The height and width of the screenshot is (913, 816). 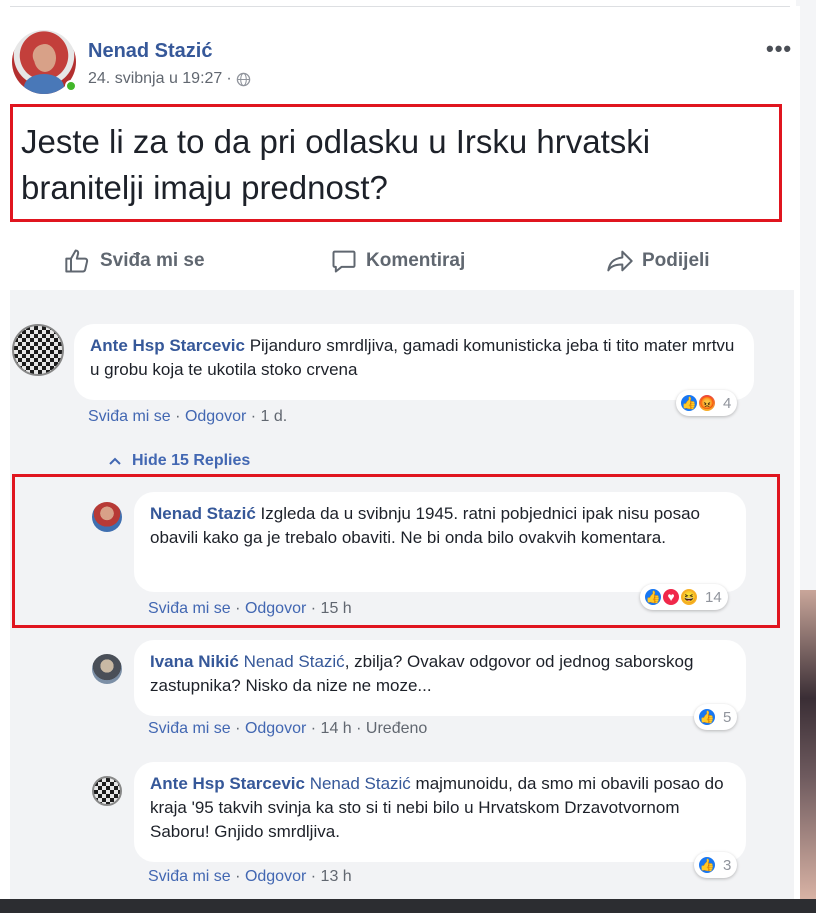 What do you see at coordinates (227, 783) in the screenshot?
I see `reply-author: Ante Hsp Starcevic` at bounding box center [227, 783].